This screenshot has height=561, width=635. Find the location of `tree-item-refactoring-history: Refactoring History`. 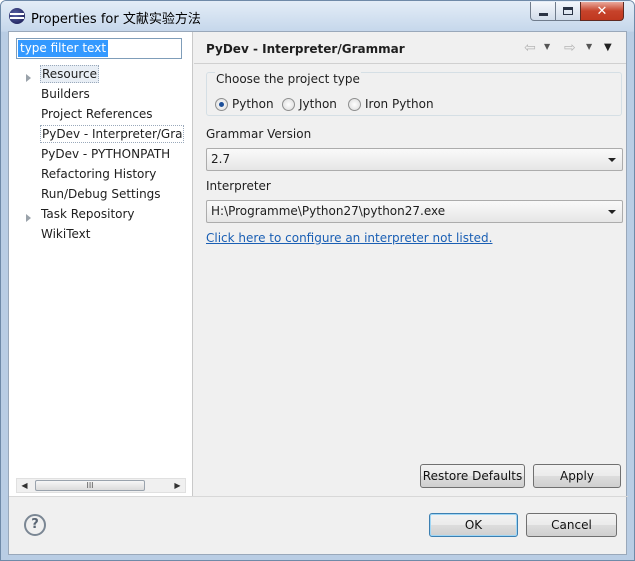

tree-item-refactoring-history: Refactoring History is located at coordinates (98, 174).